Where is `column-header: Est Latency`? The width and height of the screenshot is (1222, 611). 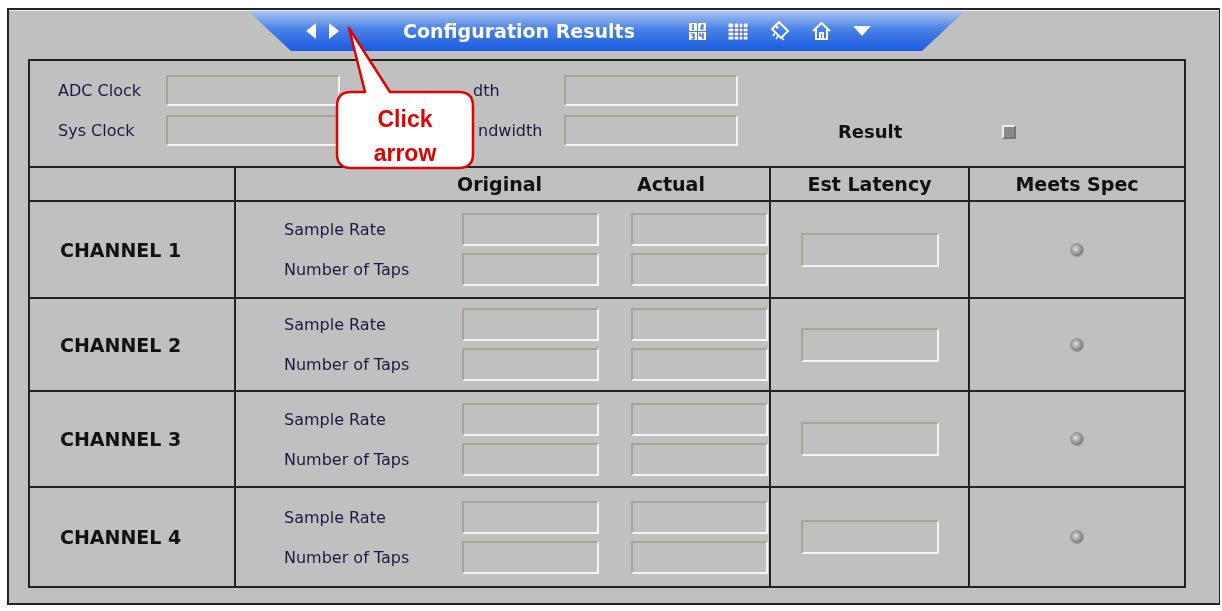
column-header: Est Latency is located at coordinates (870, 185).